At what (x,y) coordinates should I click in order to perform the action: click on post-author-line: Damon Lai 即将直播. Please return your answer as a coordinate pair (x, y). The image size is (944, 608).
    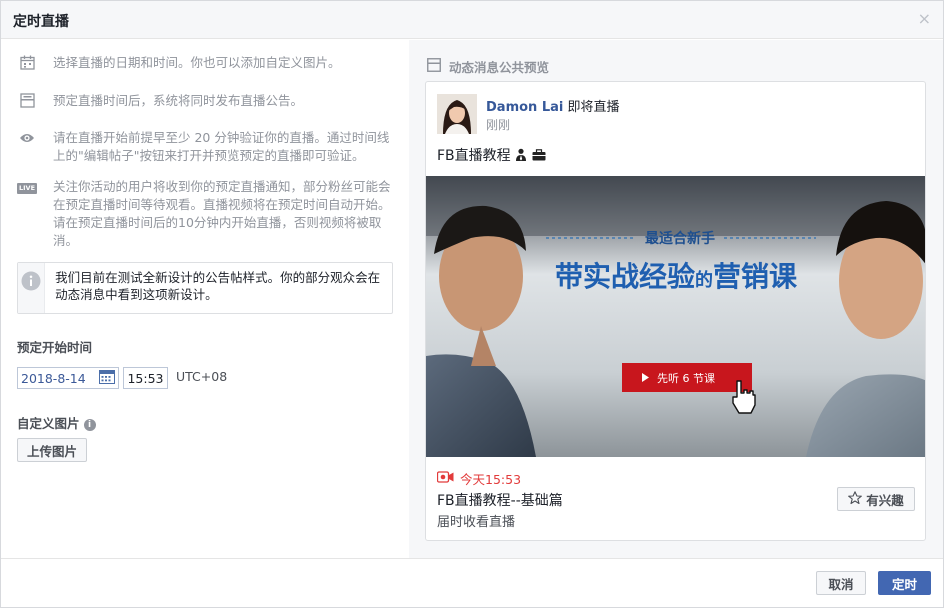
    Looking at the image, I should click on (552, 105).